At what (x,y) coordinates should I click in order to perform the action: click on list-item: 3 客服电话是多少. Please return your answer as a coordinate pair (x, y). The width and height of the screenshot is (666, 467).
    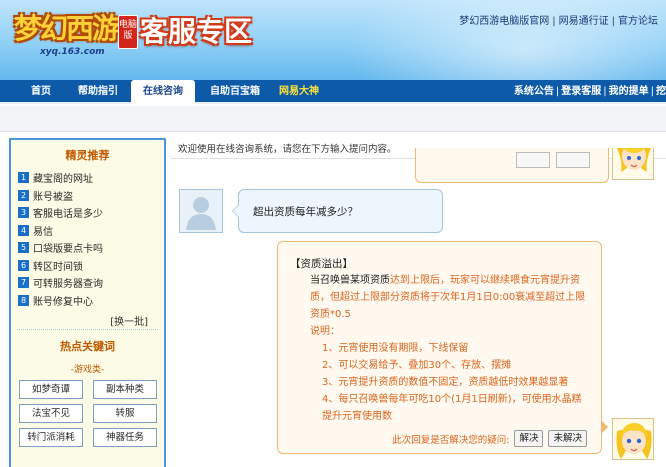
    Looking at the image, I should click on (87, 213).